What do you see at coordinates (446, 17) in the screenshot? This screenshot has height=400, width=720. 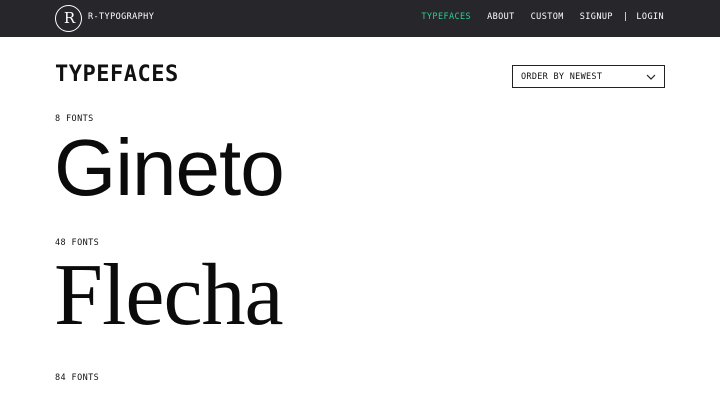 I see `nav-typefaces: TYPEFACES` at bounding box center [446, 17].